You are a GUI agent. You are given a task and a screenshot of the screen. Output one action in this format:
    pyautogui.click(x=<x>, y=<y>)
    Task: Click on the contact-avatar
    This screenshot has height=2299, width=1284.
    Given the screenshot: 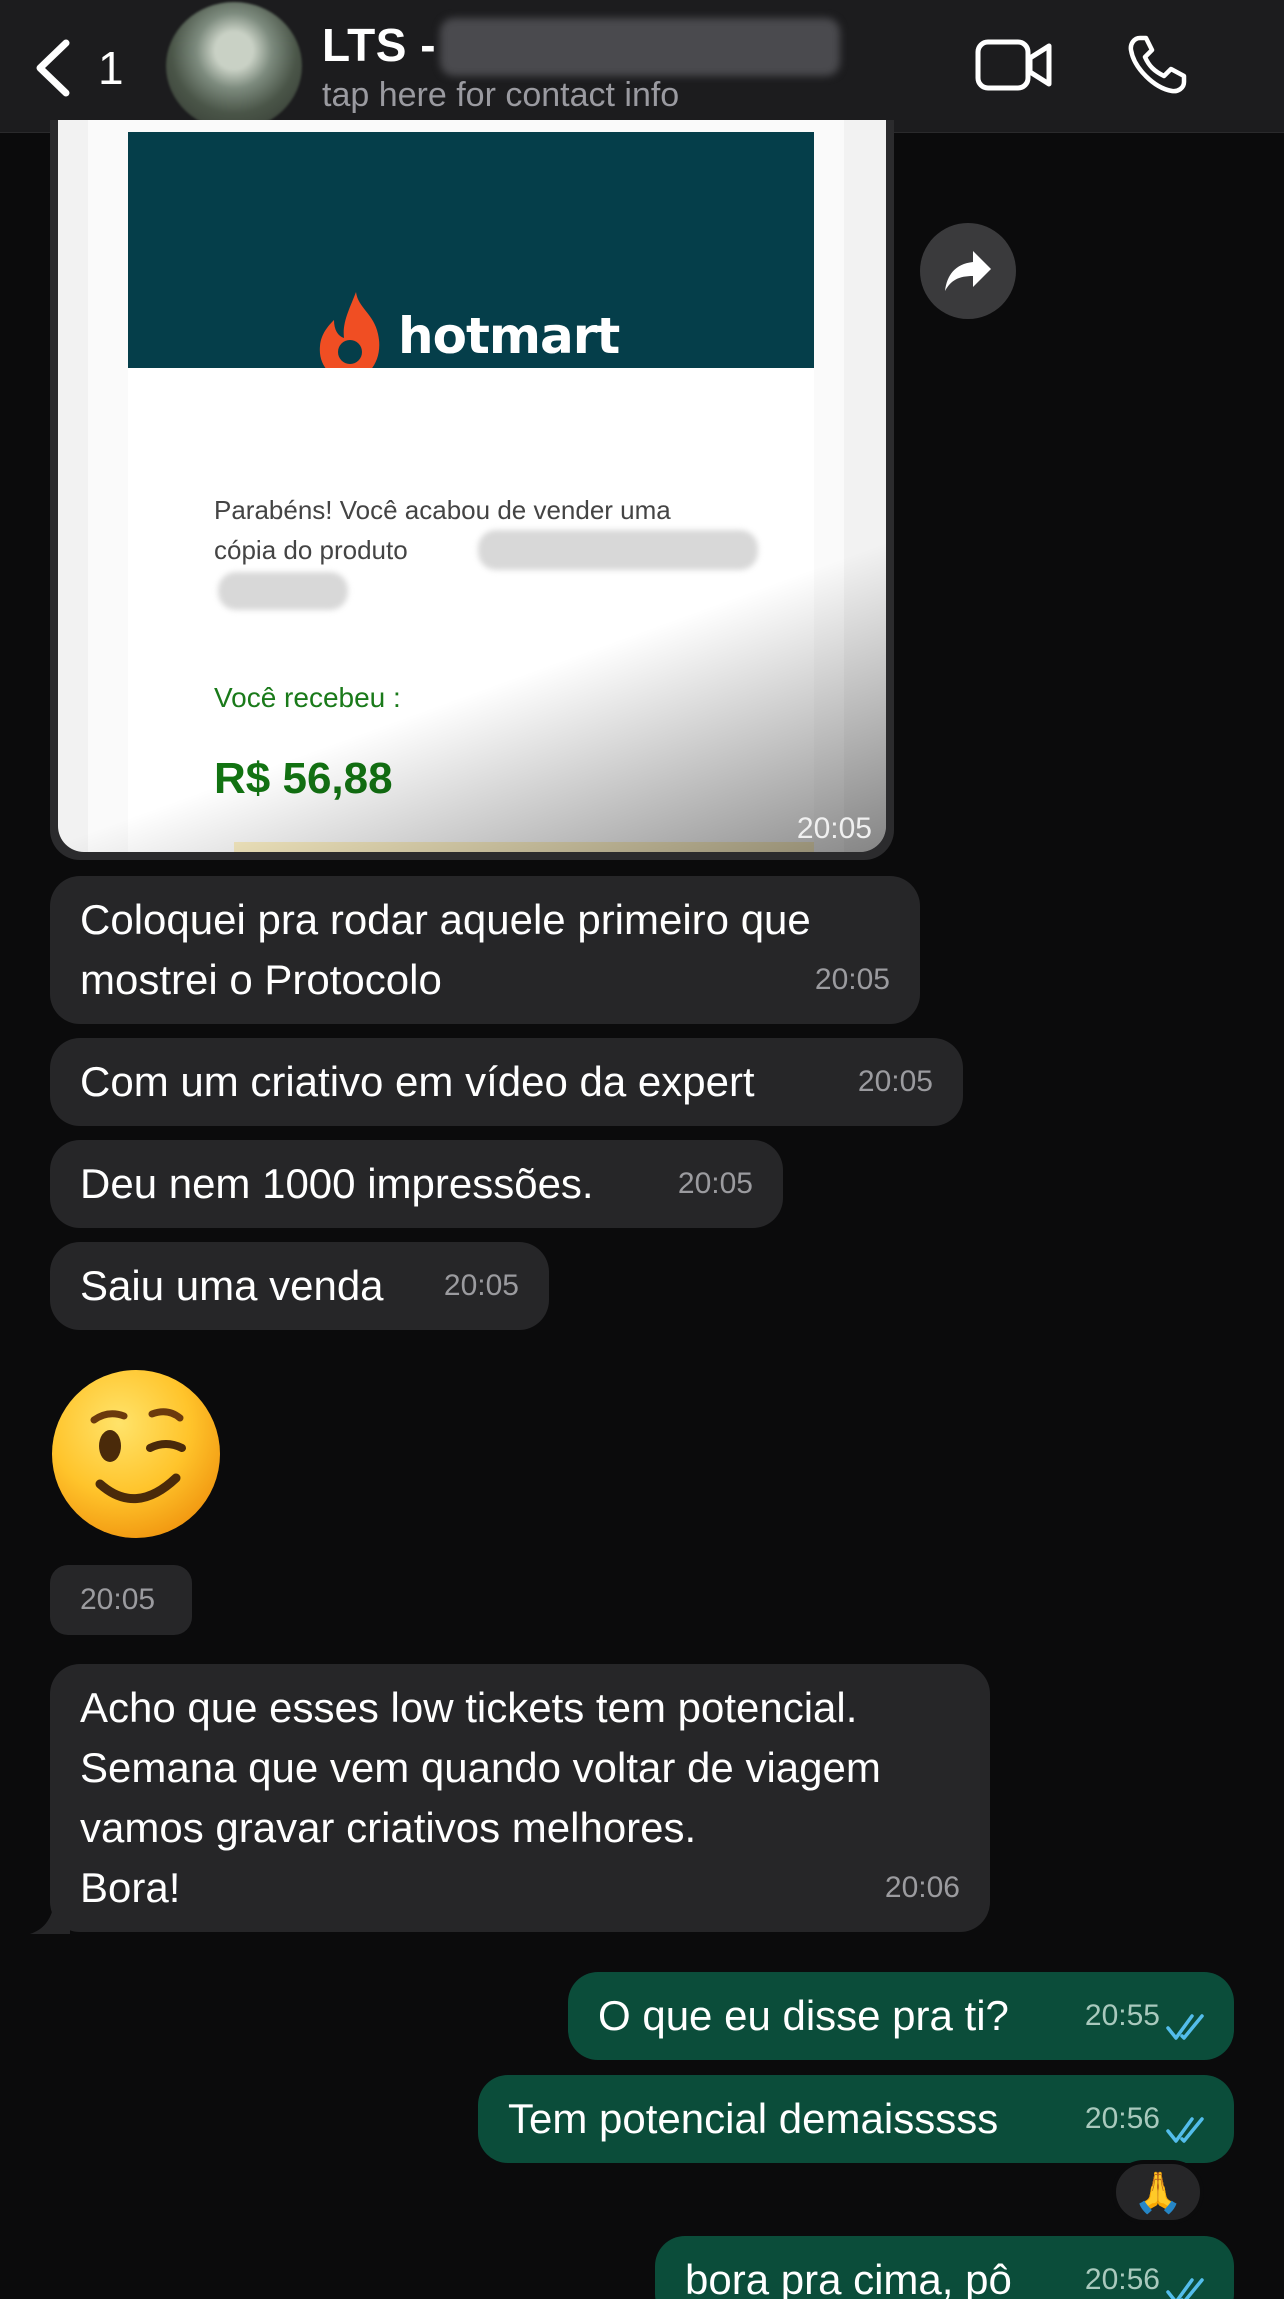 What is the action you would take?
    pyautogui.click(x=234, y=66)
    